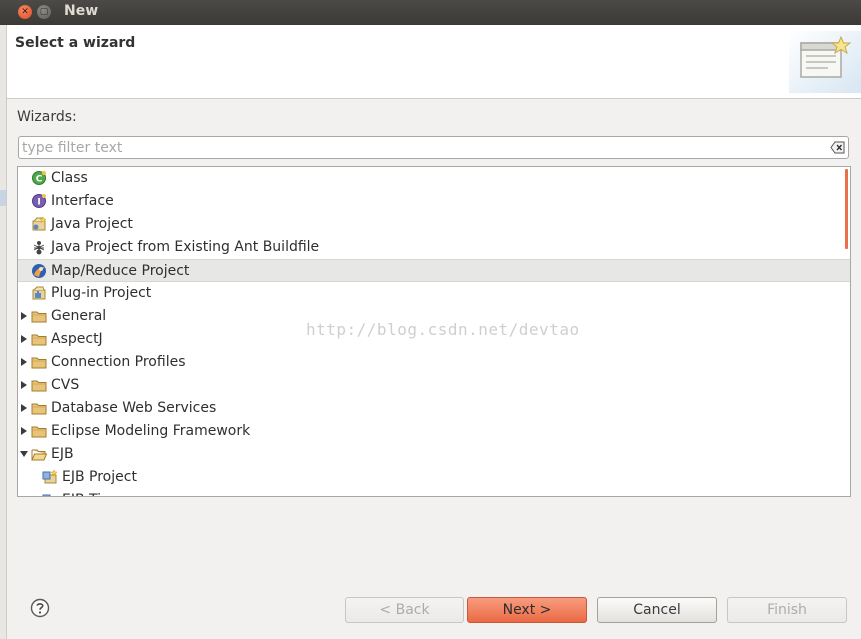 This screenshot has height=639, width=861. Describe the element at coordinates (846, 209) in the screenshot. I see `tree-scrollbar` at that location.